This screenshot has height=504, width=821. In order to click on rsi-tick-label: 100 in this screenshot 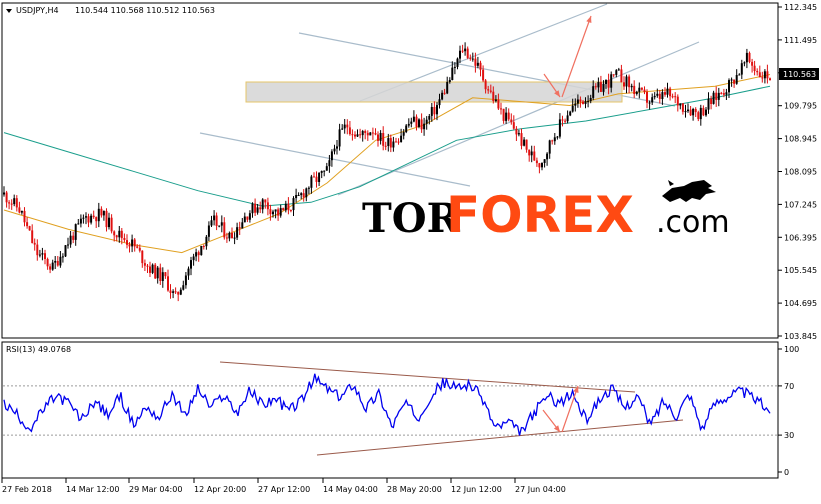, I will do `click(791, 349)`.